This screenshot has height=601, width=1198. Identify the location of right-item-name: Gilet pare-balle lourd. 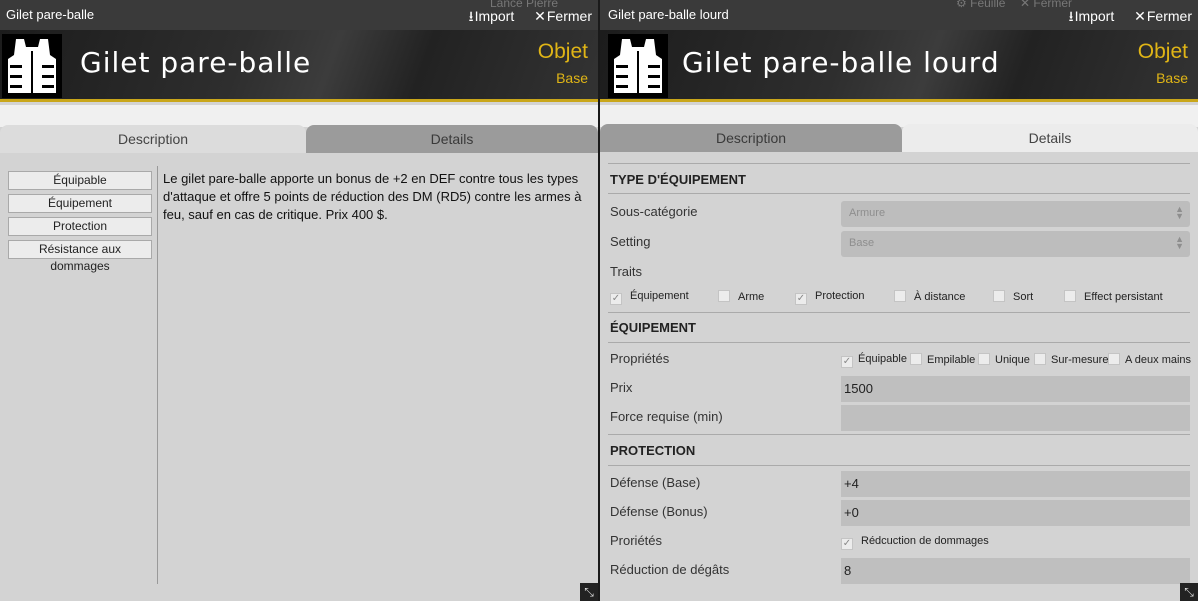
(841, 62).